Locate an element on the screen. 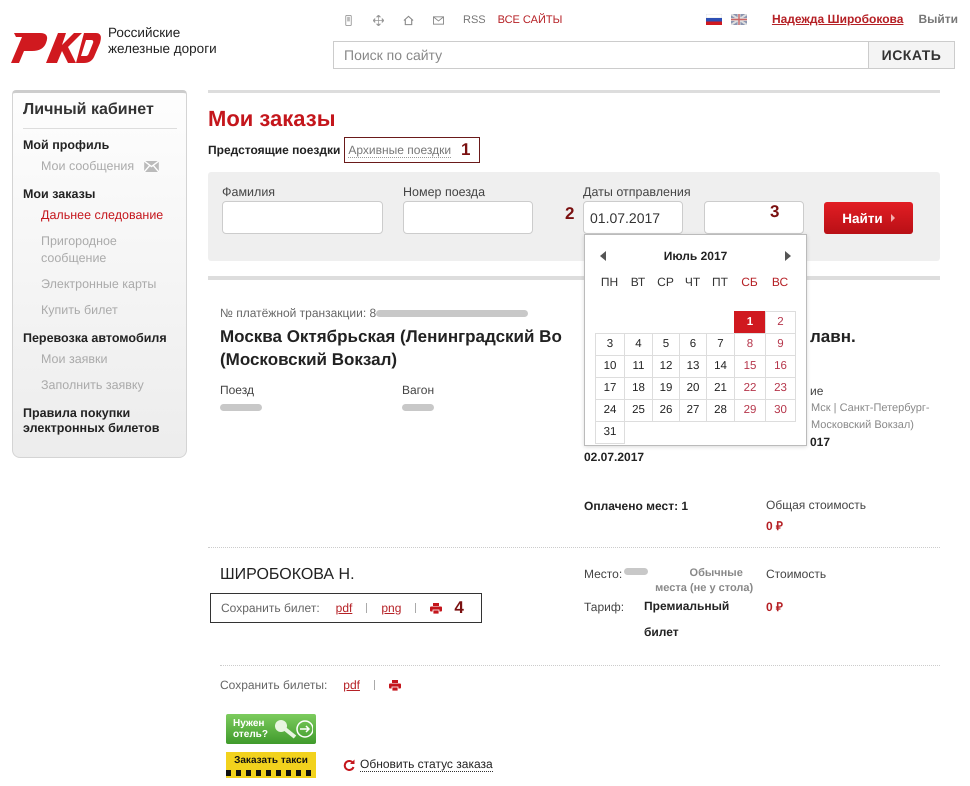  seat-type-text: Обычные места (не у стола) is located at coordinates (704, 581).